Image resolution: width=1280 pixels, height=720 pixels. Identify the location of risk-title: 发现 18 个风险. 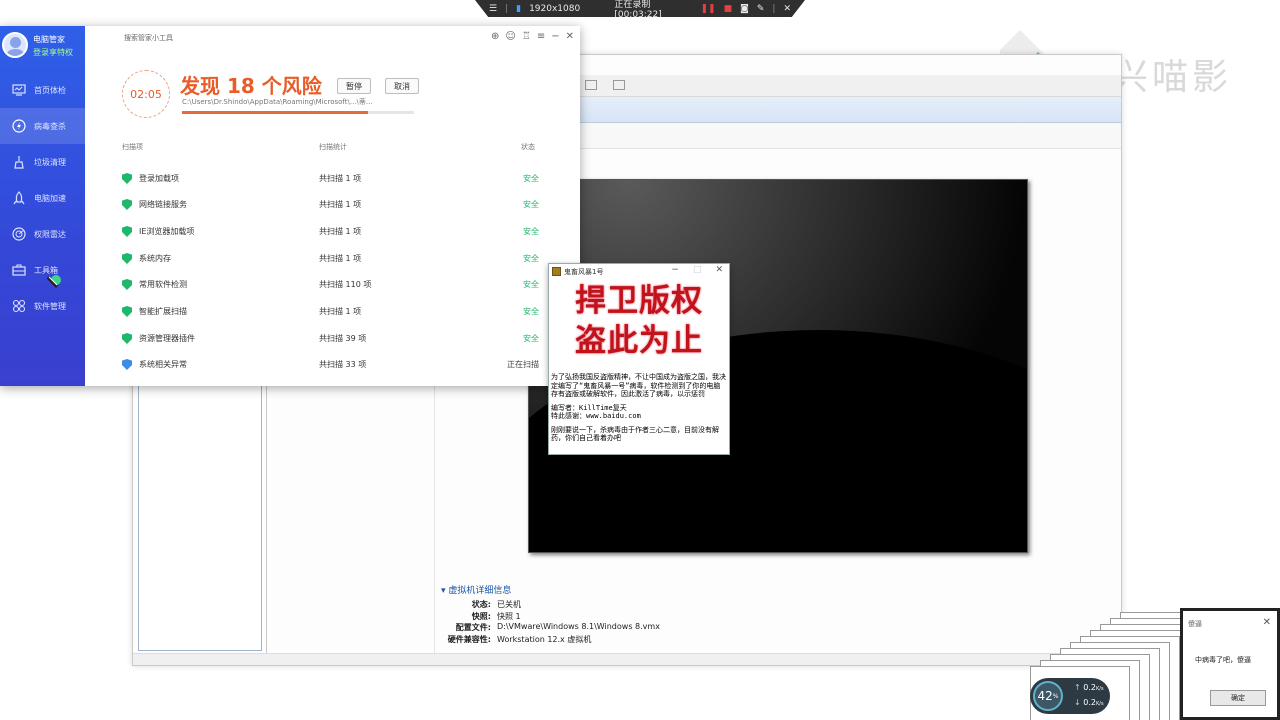
(251, 86).